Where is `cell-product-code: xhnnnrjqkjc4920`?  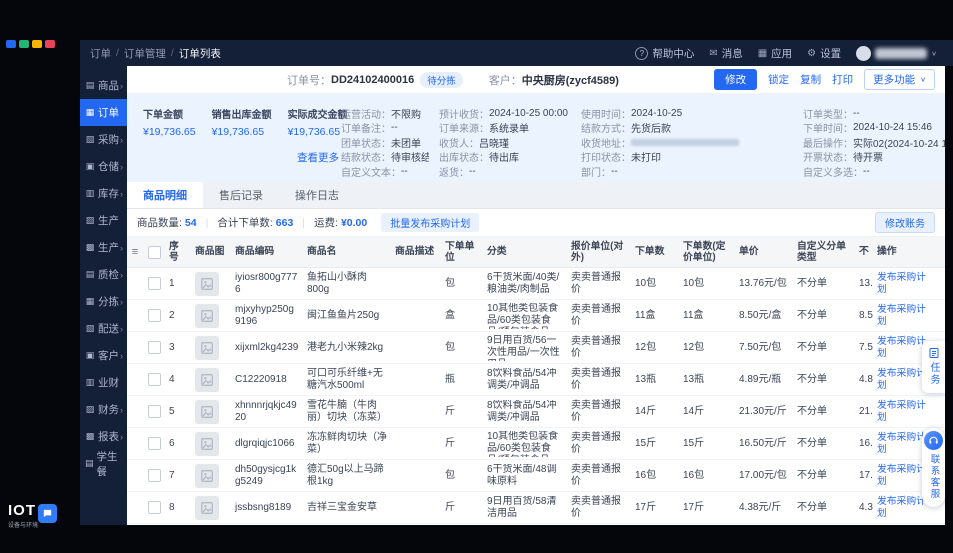
cell-product-code: xhnnnrjqkjc4920 is located at coordinates (266, 411).